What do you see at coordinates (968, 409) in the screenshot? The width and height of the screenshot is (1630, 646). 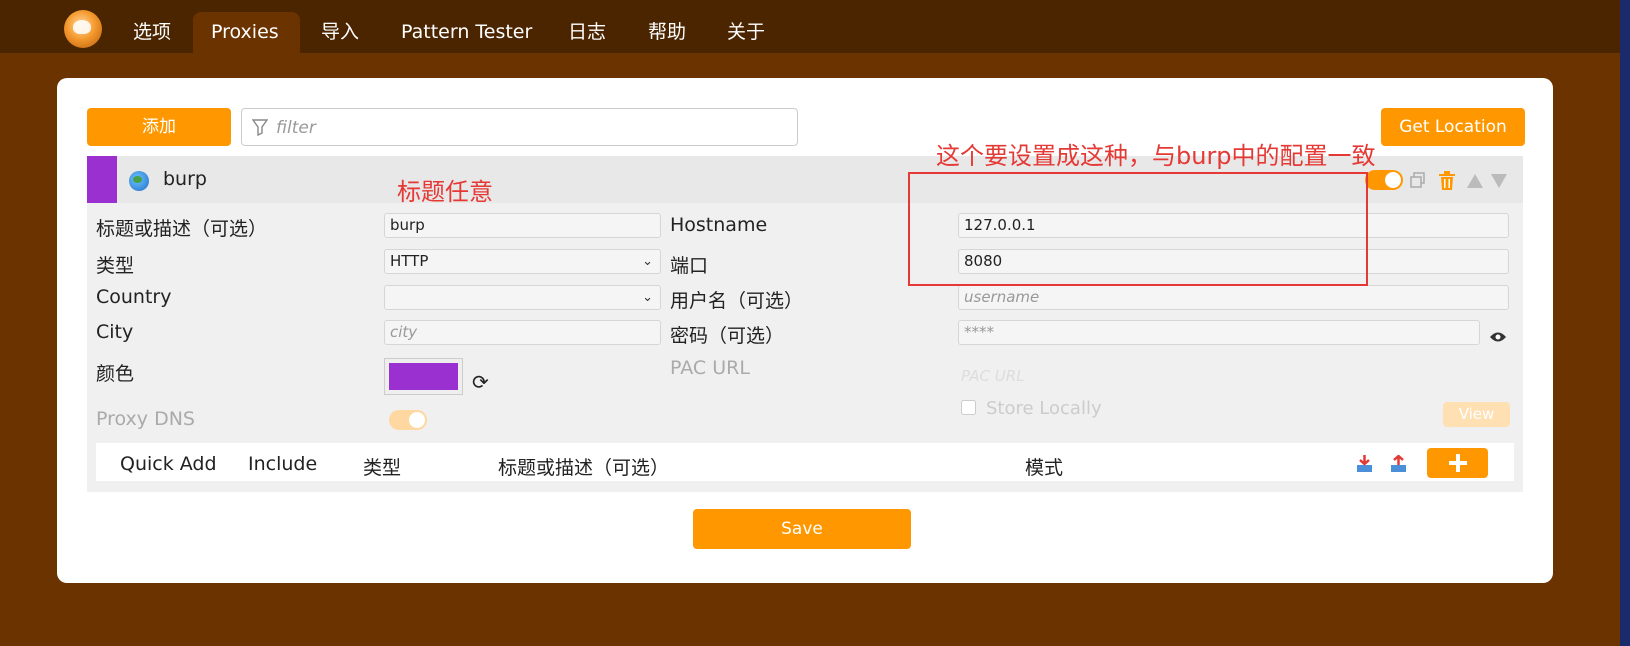 I see `store-locally-checkbox` at bounding box center [968, 409].